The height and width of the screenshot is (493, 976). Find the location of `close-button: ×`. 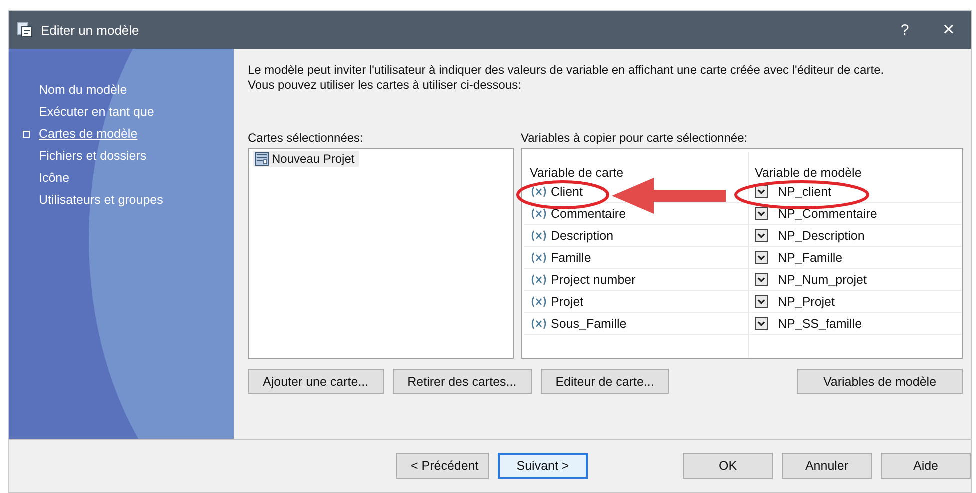

close-button: × is located at coordinates (949, 30).